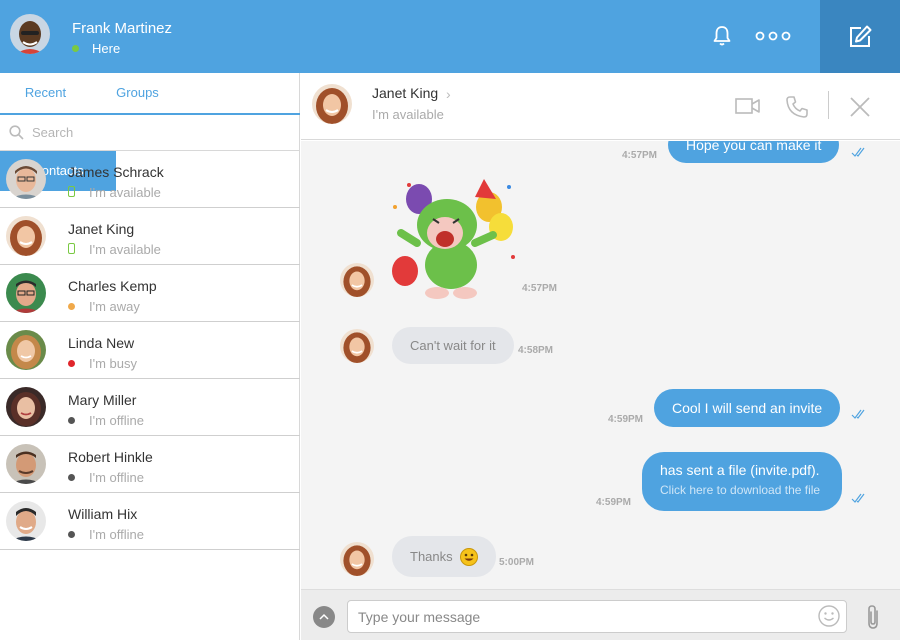 The image size is (900, 640). I want to click on contact-name: Mary Miller, so click(102, 400).